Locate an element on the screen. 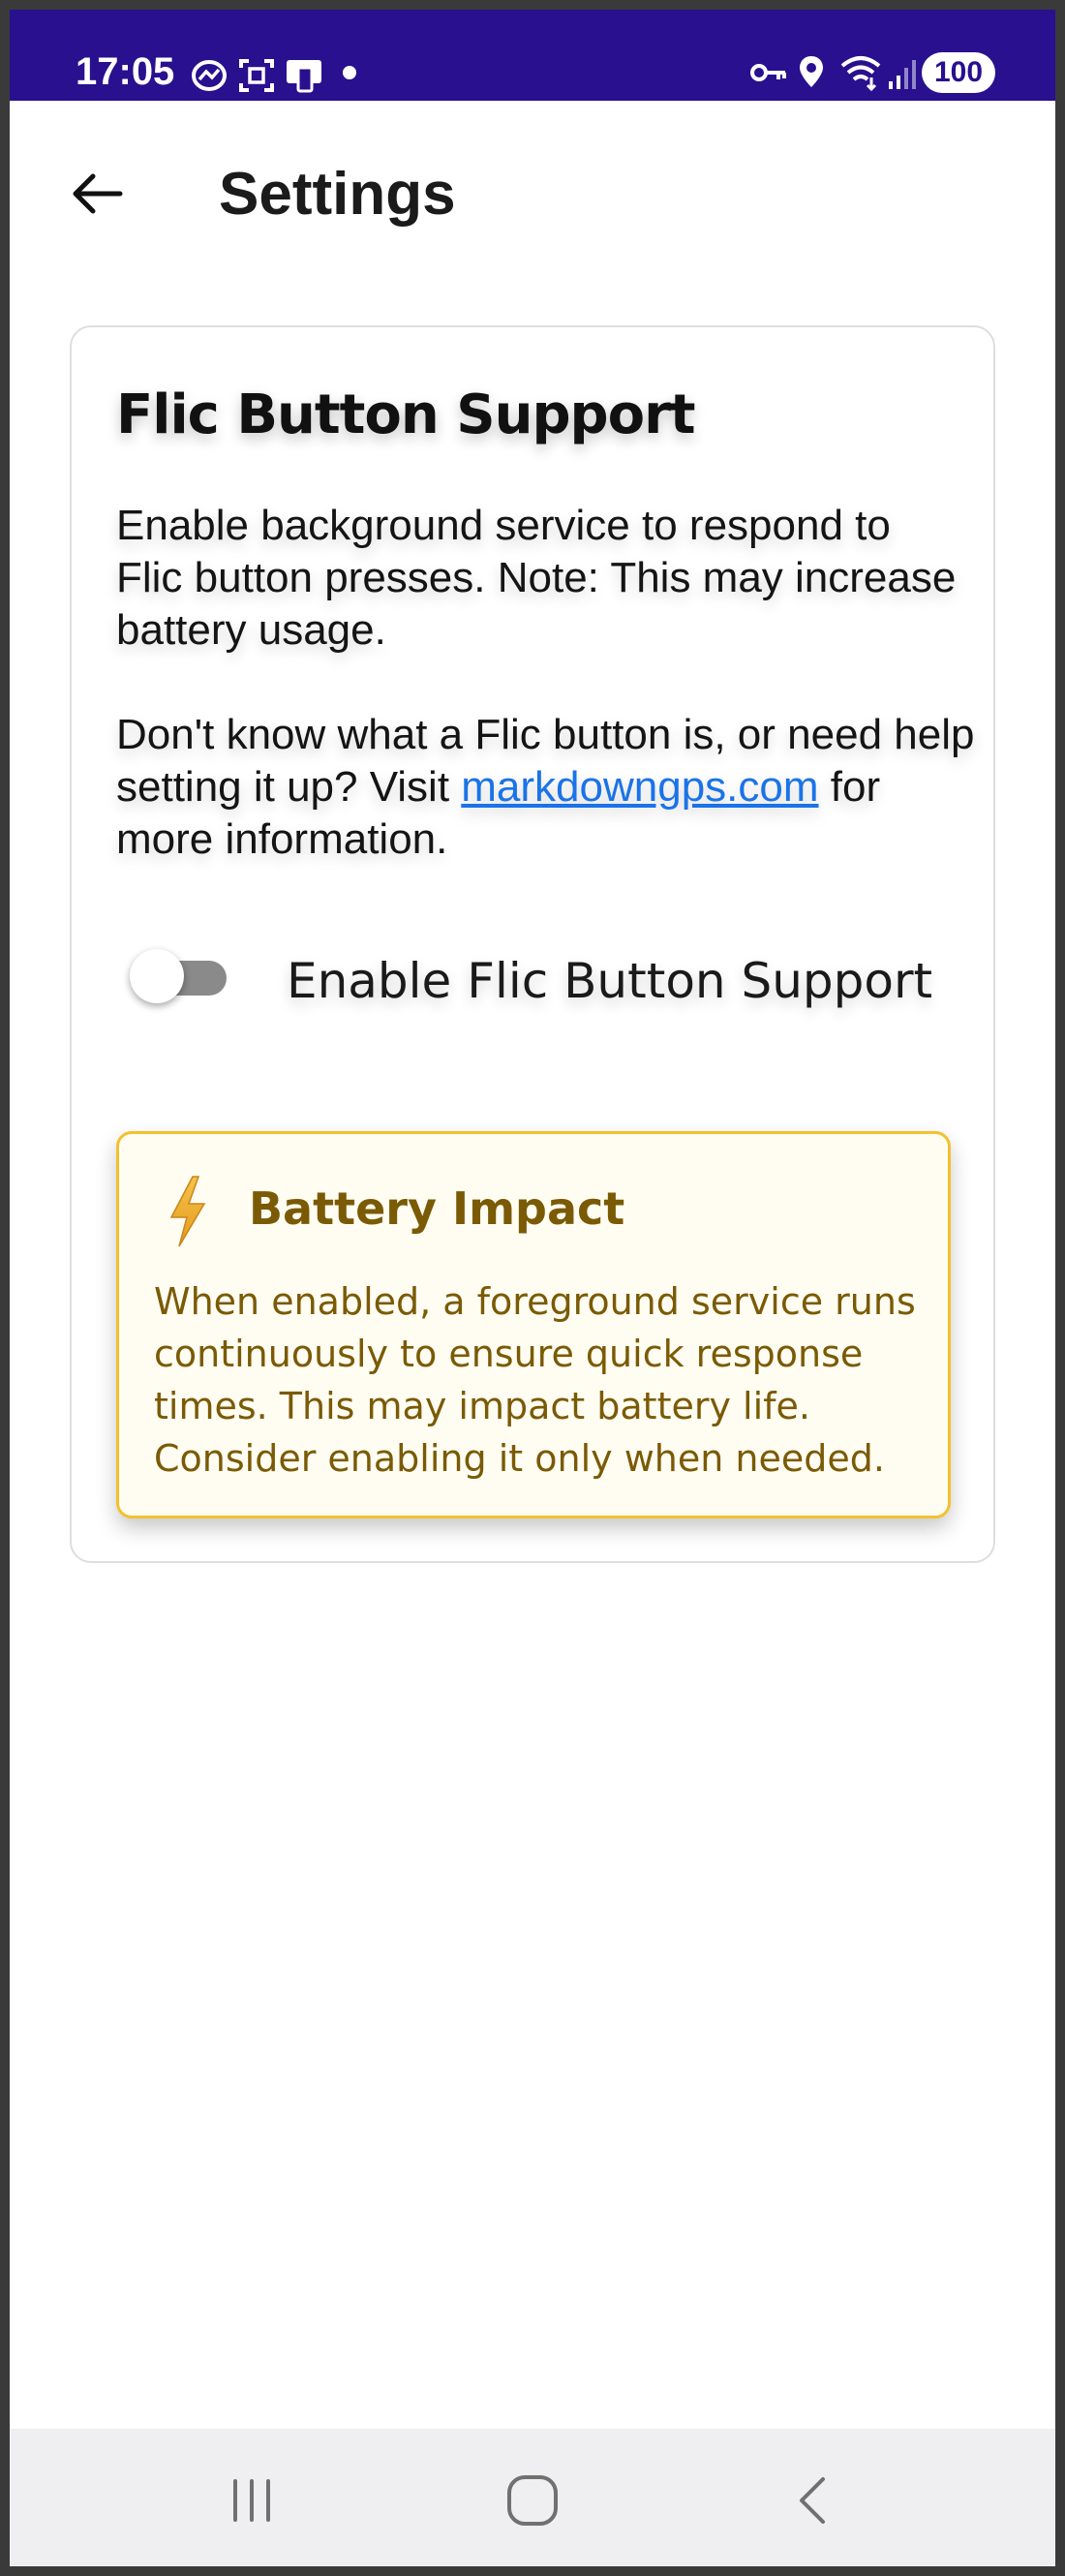 The height and width of the screenshot is (2576, 1065). device-icon is located at coordinates (304, 78).